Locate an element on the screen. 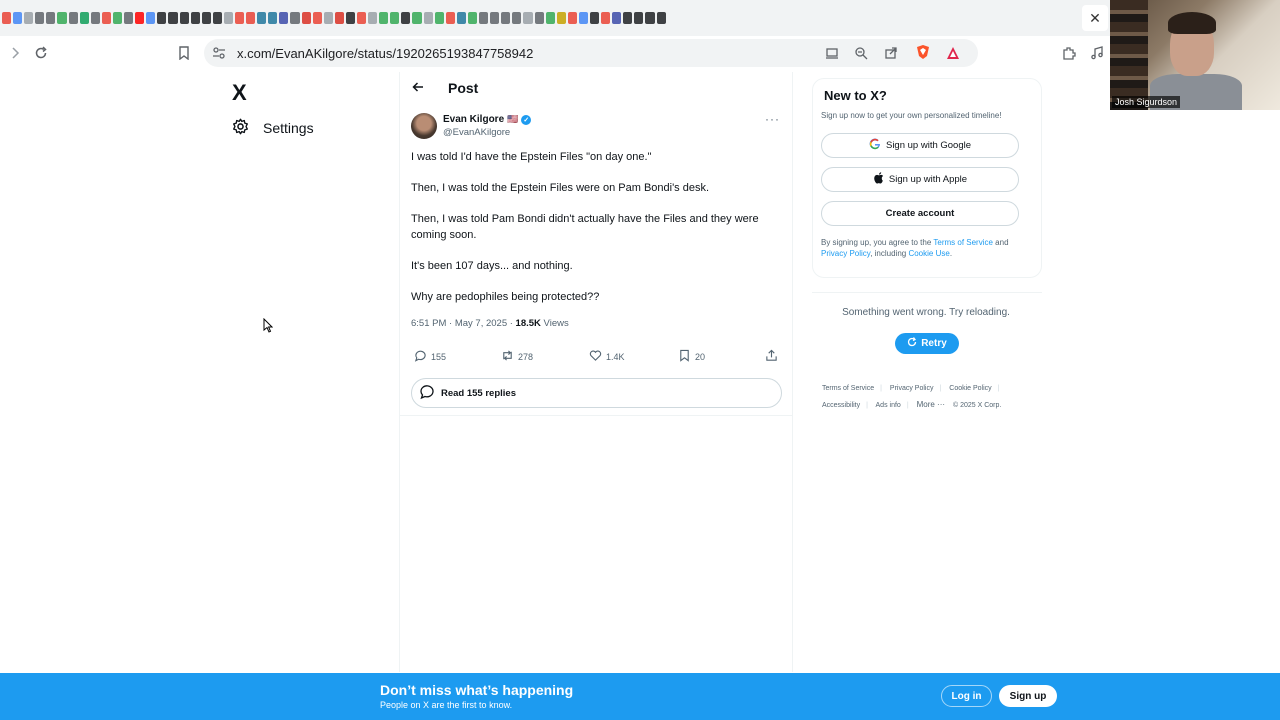 This screenshot has height=720, width=1280. login-button: Log in is located at coordinates (966, 696).